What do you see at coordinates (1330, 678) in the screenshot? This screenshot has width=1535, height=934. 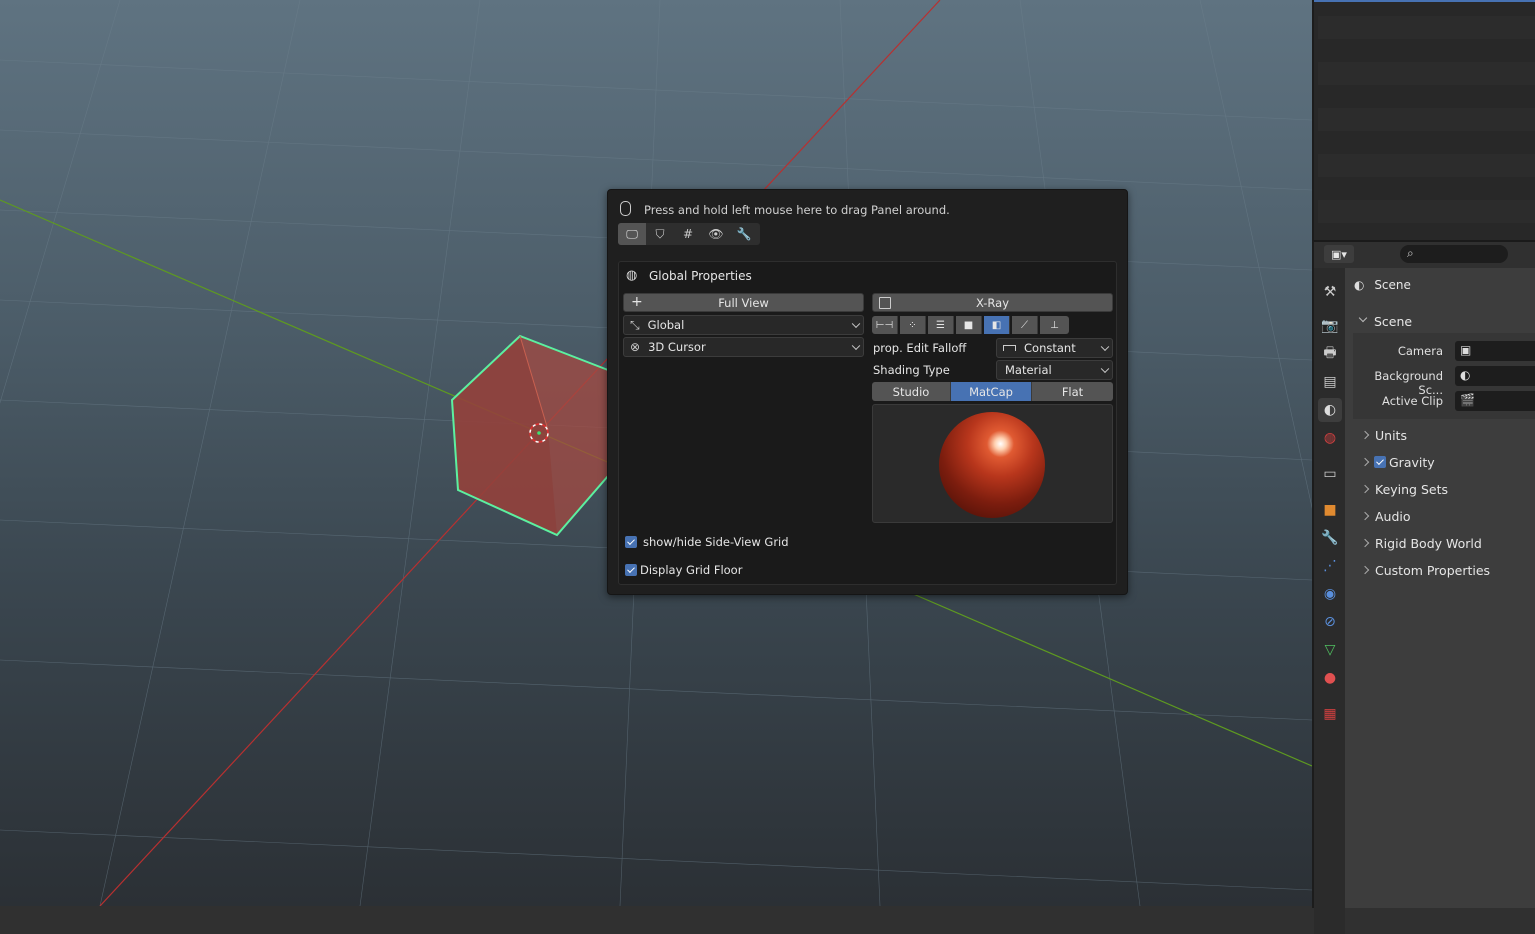 I see `material-icon: ●` at bounding box center [1330, 678].